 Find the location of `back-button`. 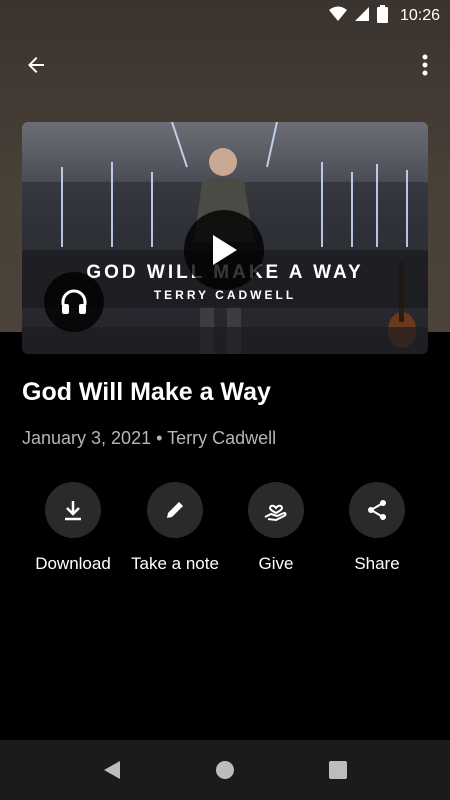

back-button is located at coordinates (36, 65).